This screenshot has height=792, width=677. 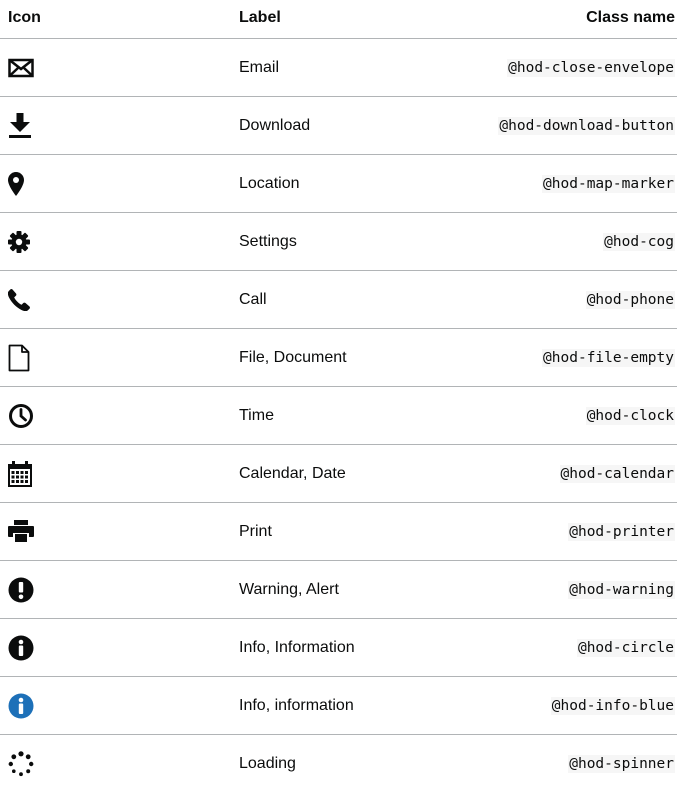 I want to click on row-class-name: @hod-circle, so click(x=626, y=648).